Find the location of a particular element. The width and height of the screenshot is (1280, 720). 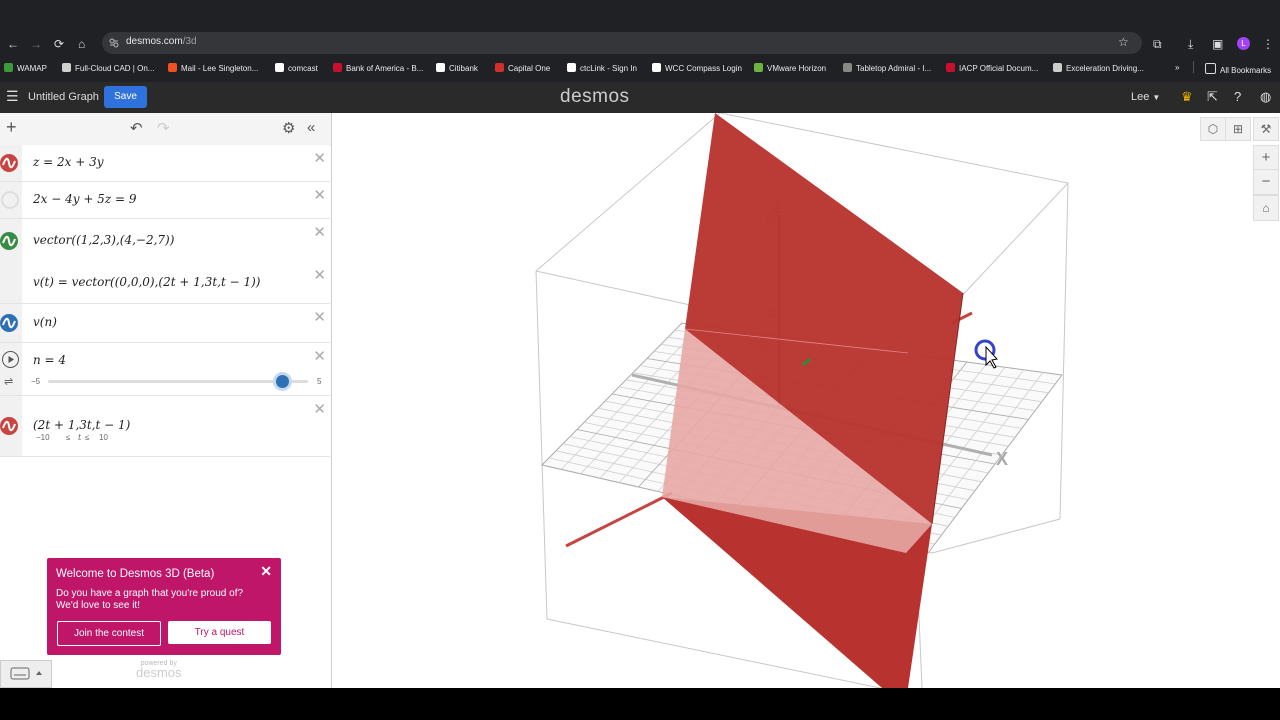

expression-row: (2t + 1,3t,t − 1) ✕ −10 ≤ t ≤10 is located at coordinates (165, 426).